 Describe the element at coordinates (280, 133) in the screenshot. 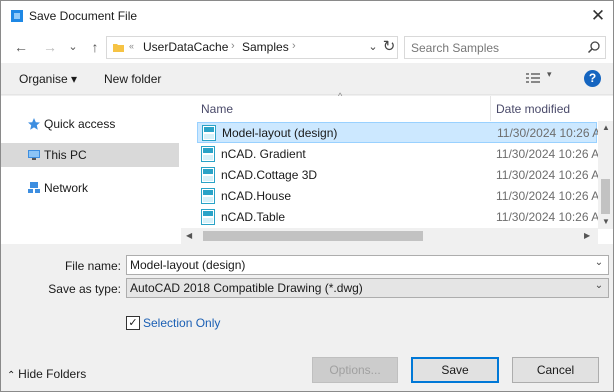

I see `file-name: Model-layout (design)` at that location.